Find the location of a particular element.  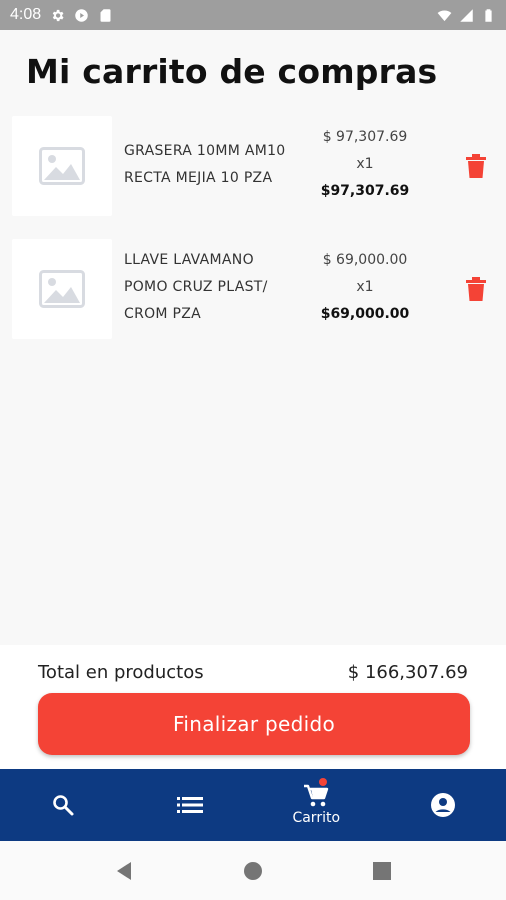

product-name: LLAVE LAVAMANO POMO CRUZ PLAST/ CROM PZA is located at coordinates (209, 287).